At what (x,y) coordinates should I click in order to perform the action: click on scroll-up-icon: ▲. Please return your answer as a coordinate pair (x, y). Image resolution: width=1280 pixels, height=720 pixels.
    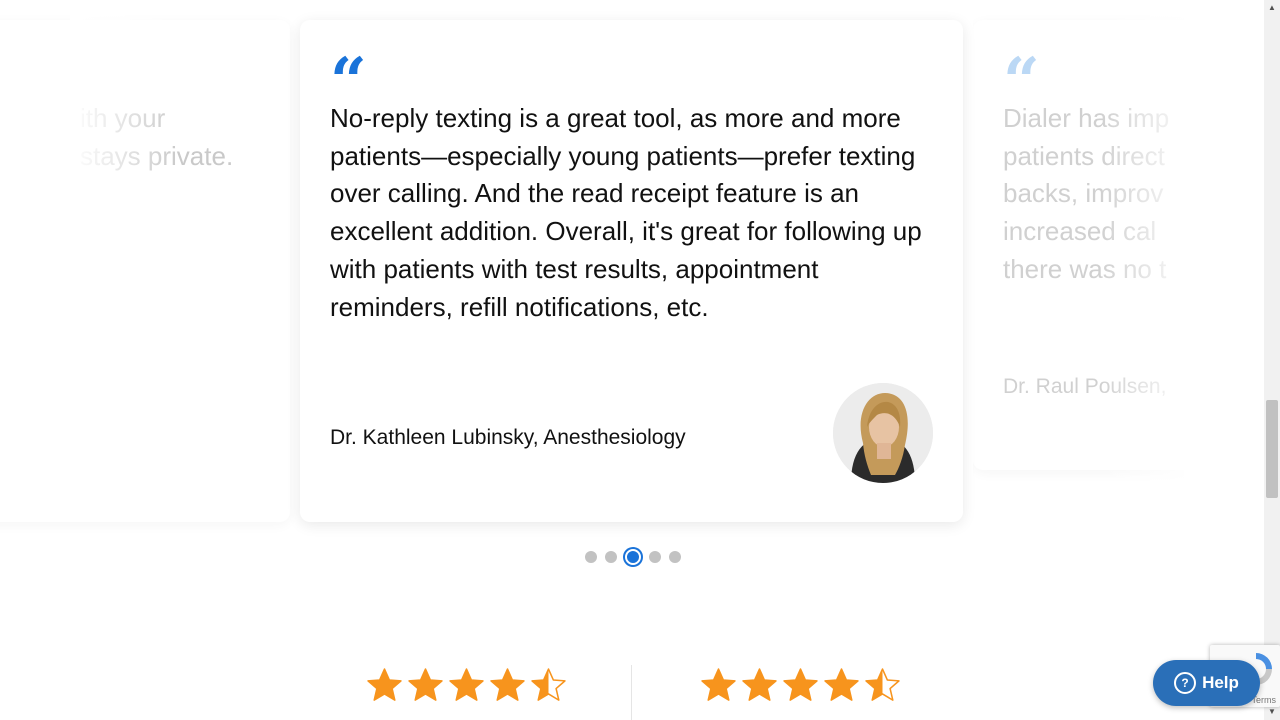
    Looking at the image, I should click on (1272, 8).